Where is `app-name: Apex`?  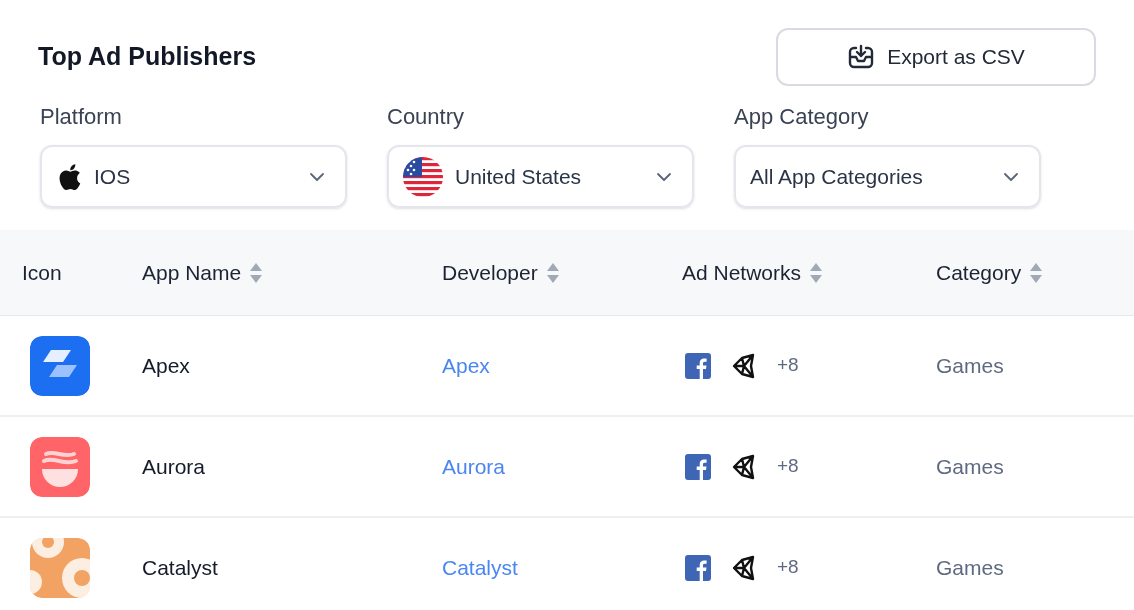
app-name: Apex is located at coordinates (166, 365).